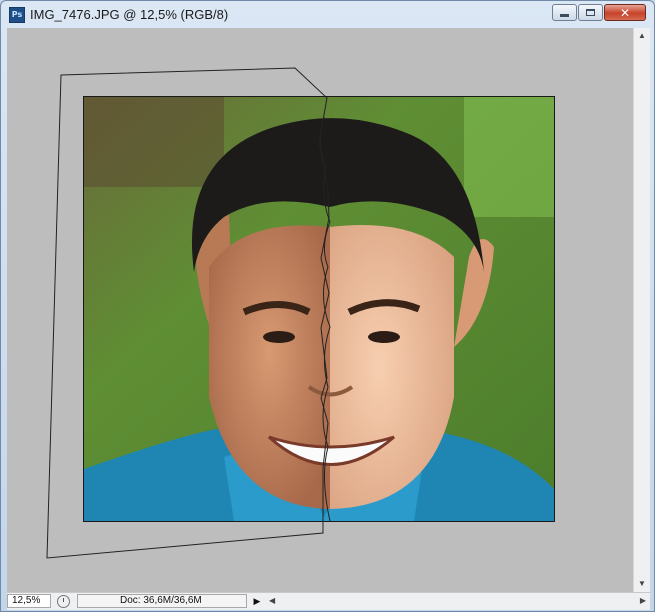 The width and height of the screenshot is (655, 612). Describe the element at coordinates (625, 12) in the screenshot. I see `close-button: ✕` at that location.